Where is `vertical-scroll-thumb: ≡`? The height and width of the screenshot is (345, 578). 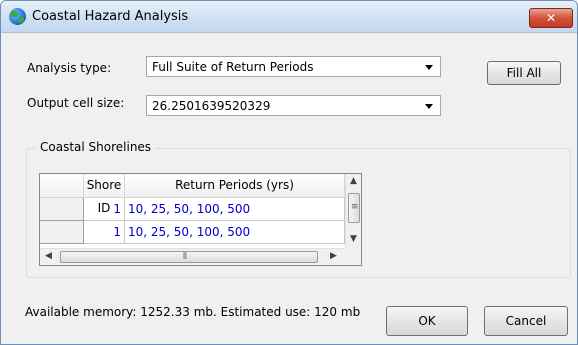
vertical-scroll-thumb: ≡ is located at coordinates (354, 208).